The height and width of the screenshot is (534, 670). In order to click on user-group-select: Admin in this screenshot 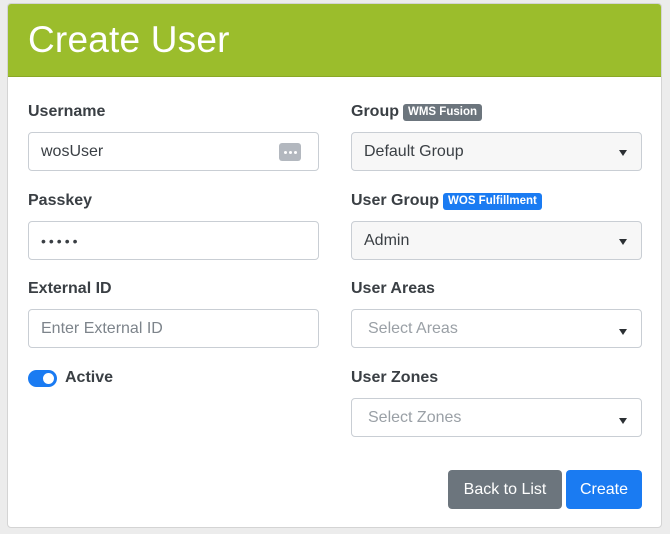, I will do `click(496, 240)`.